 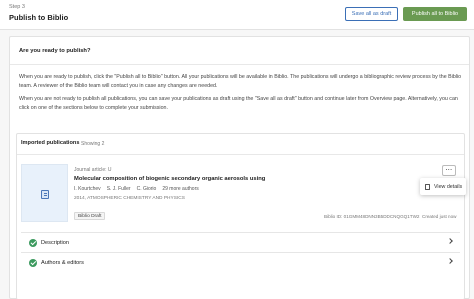 What do you see at coordinates (55, 51) in the screenshot?
I see `ready-heading: Are you ready to publish?` at bounding box center [55, 51].